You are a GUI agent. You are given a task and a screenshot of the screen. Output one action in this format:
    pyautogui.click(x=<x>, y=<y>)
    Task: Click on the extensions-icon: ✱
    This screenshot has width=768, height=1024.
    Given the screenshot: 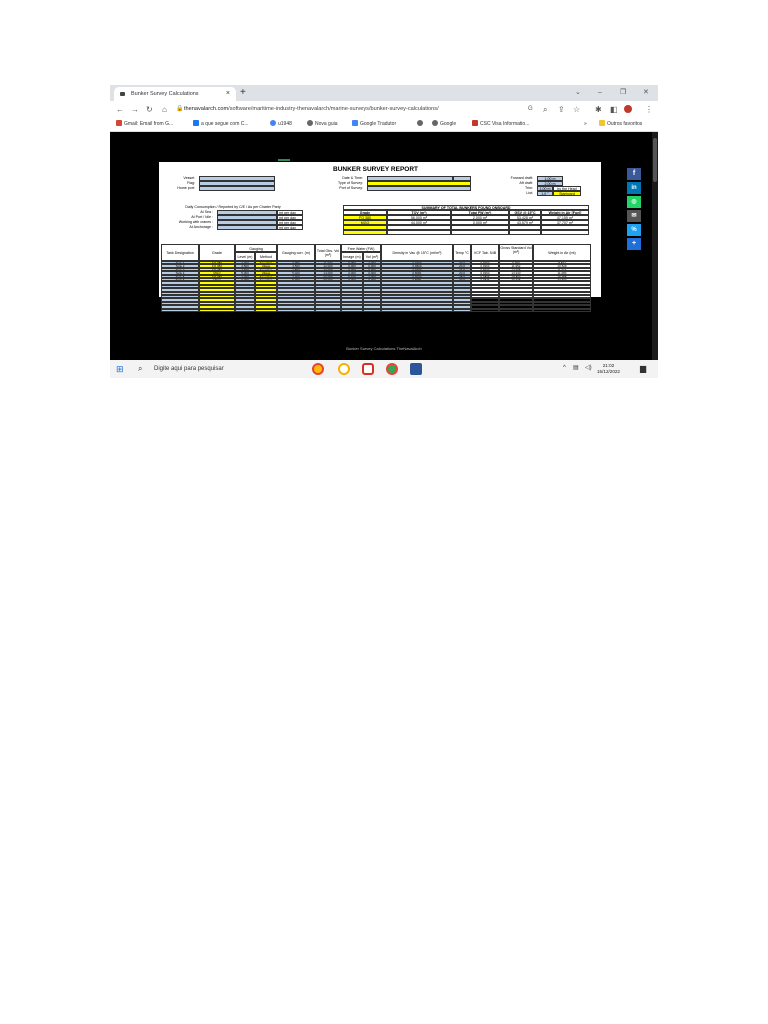 What is the action you would take?
    pyautogui.click(x=598, y=109)
    